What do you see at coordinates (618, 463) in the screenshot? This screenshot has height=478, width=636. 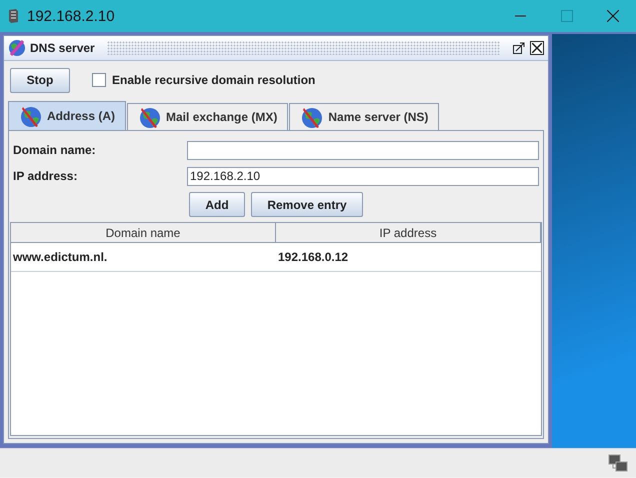 I see `network-icon` at bounding box center [618, 463].